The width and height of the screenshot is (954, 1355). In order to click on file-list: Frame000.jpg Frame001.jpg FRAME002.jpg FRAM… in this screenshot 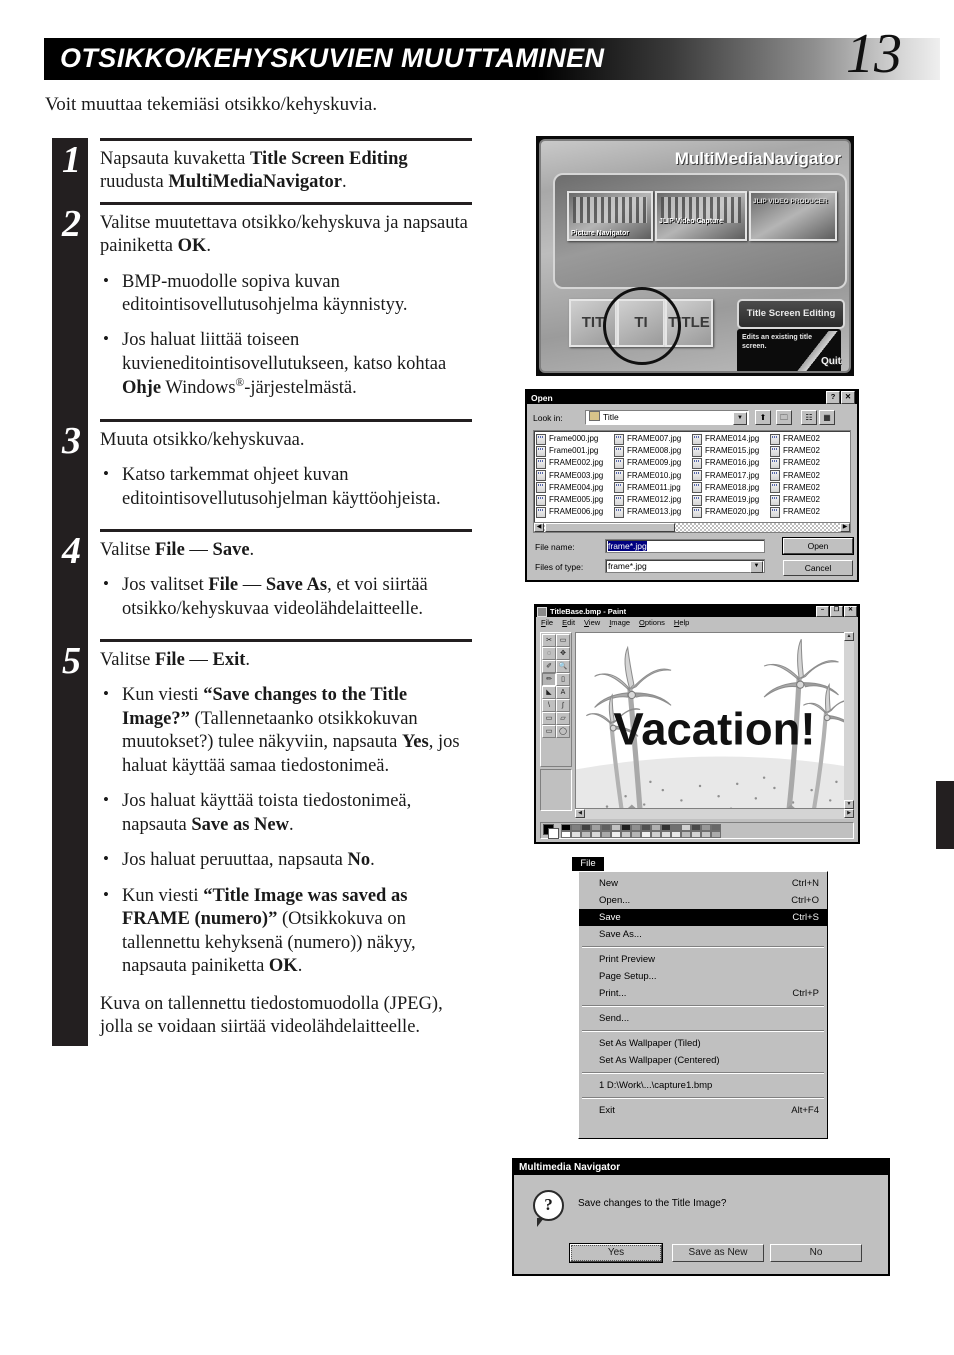, I will do `click(692, 478)`.